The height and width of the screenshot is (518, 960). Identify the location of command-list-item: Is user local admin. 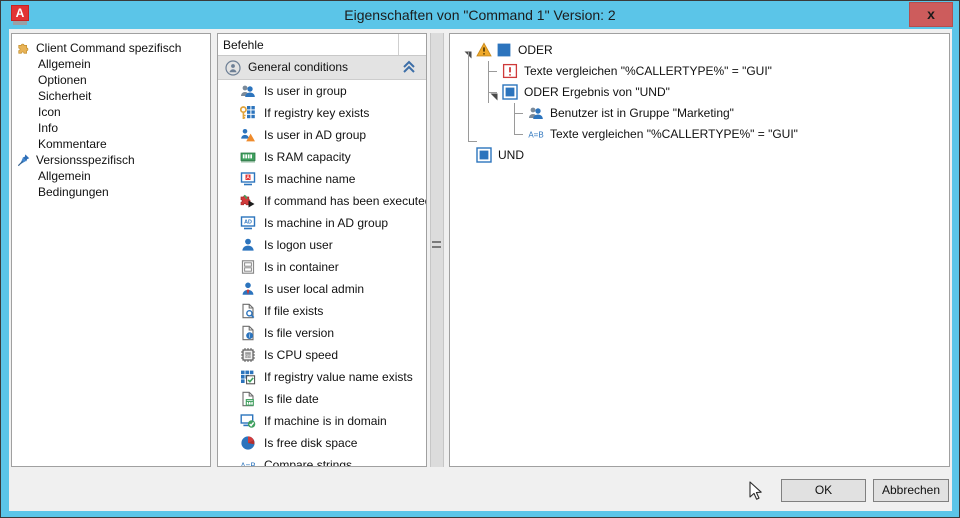
(322, 289).